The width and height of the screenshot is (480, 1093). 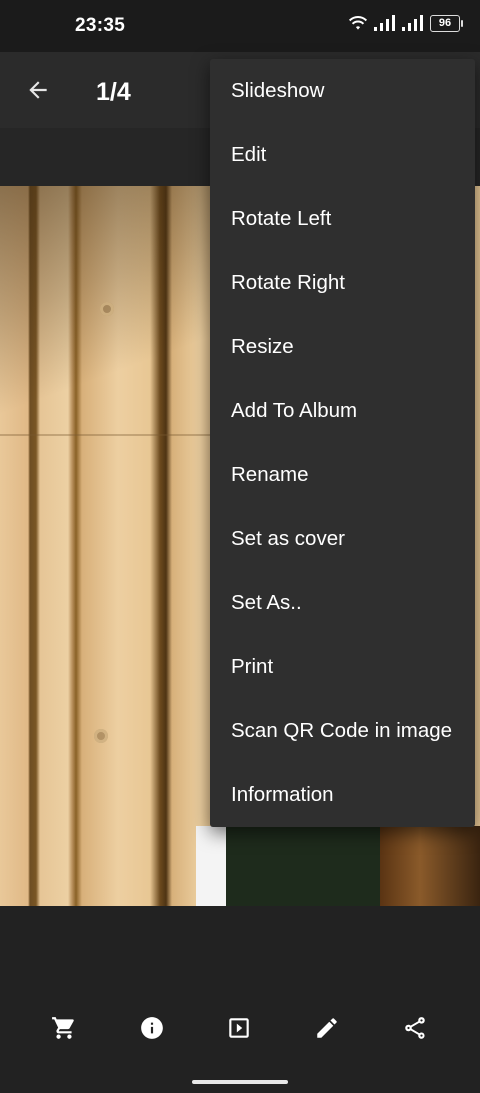 I want to click on image-counter: 1/4, so click(x=113, y=92).